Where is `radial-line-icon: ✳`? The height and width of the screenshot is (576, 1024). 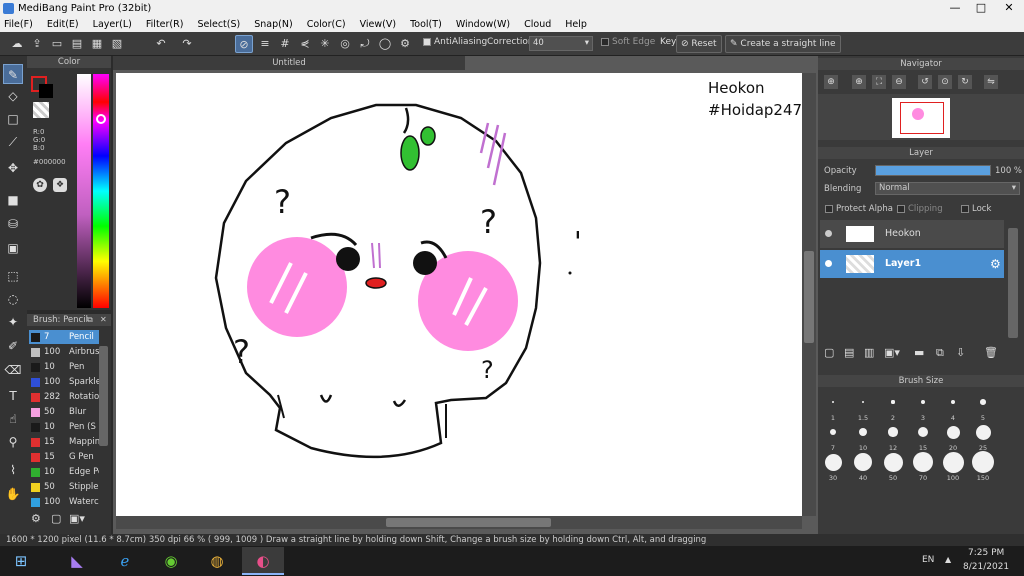 radial-line-icon: ✳ is located at coordinates (325, 44).